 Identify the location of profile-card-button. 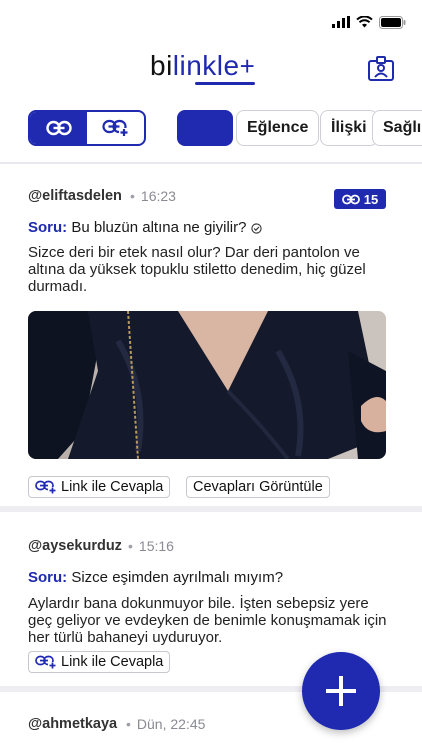
(381, 69).